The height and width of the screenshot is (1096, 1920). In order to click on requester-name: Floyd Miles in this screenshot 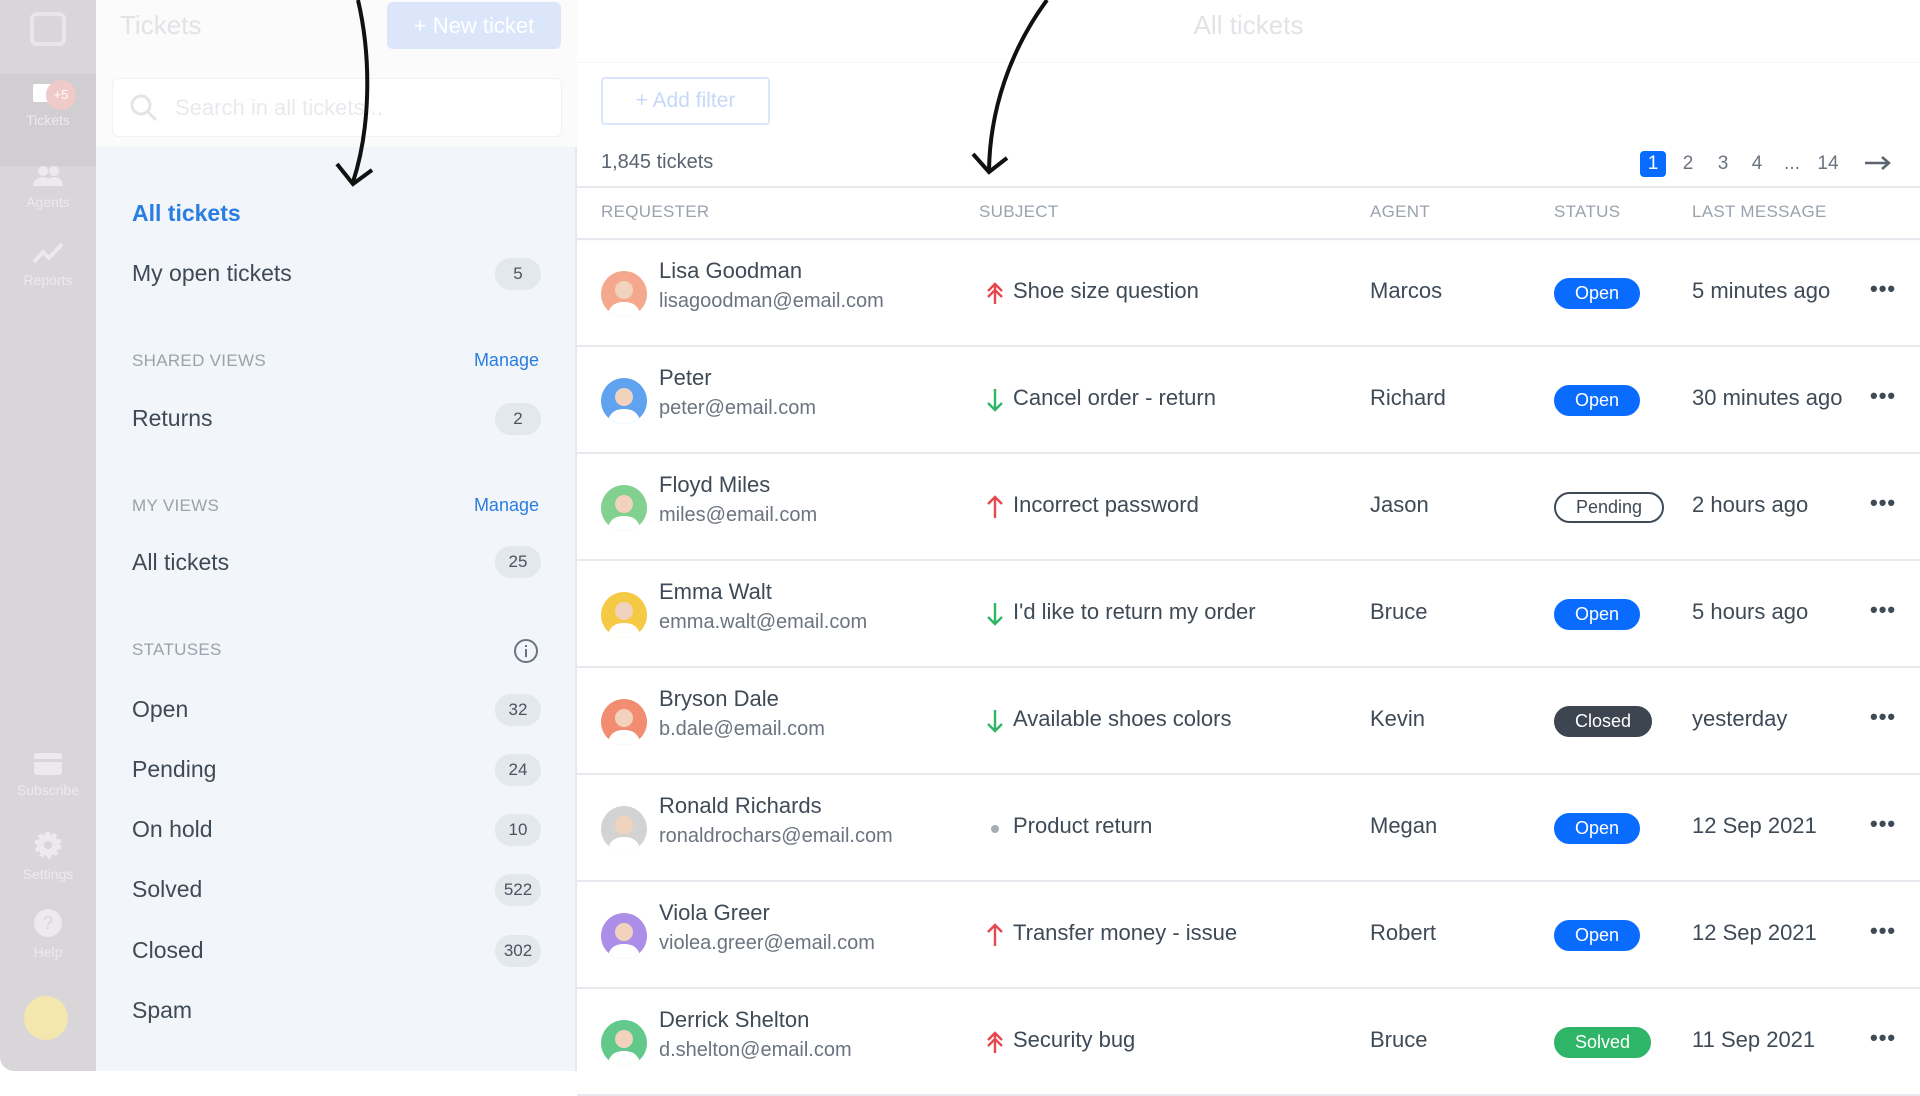, I will do `click(714, 485)`.